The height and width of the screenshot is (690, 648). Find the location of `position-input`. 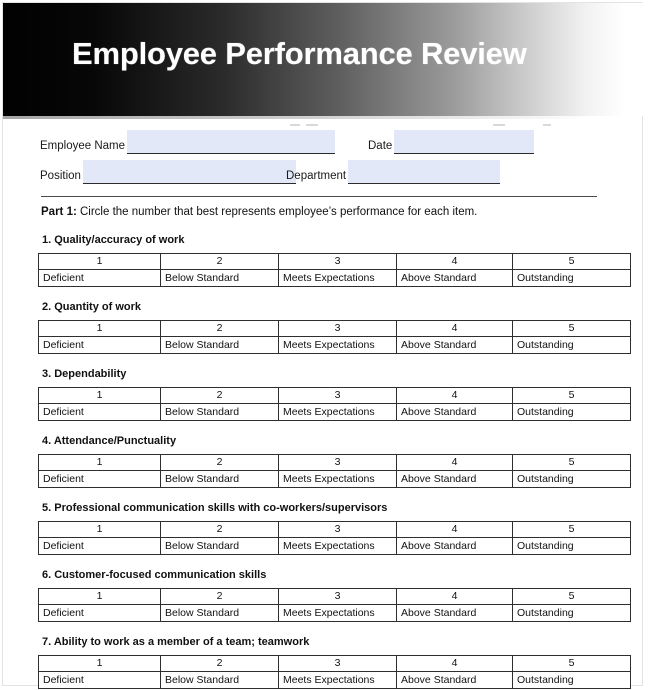

position-input is located at coordinates (189, 172).